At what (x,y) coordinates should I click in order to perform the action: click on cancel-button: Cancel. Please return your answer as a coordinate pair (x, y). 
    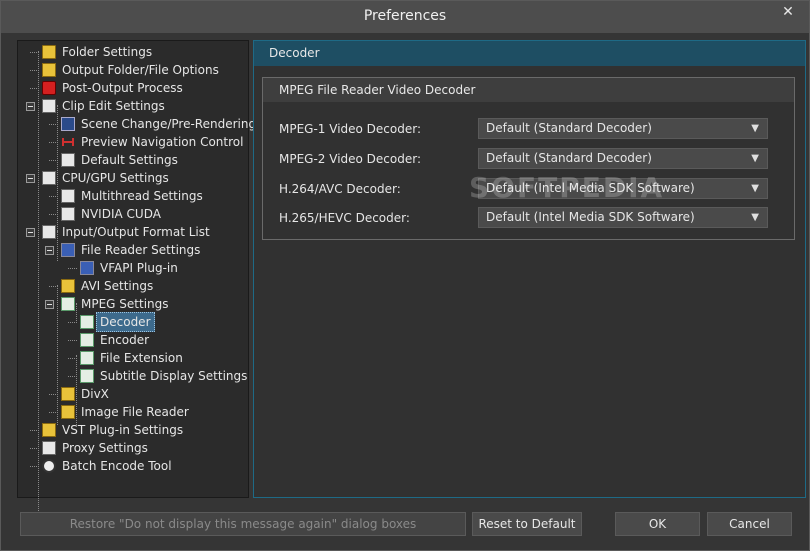
    Looking at the image, I should click on (749, 524).